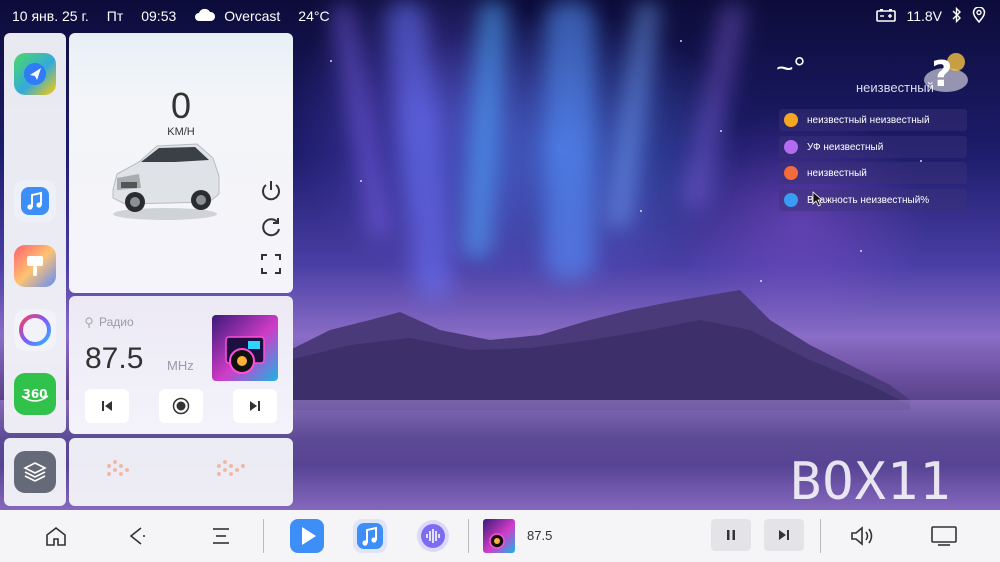 The height and width of the screenshot is (562, 1000). I want to click on dock-bottom-panel, so click(35, 472).